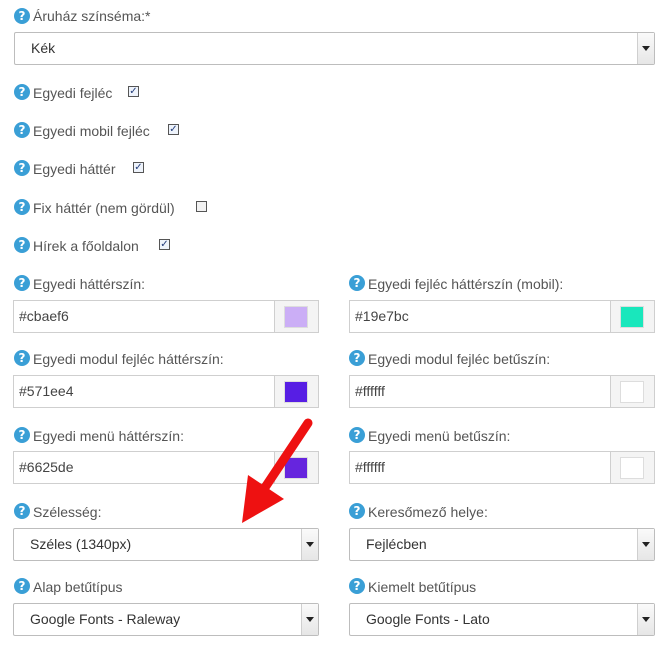 The width and height of the screenshot is (669, 645). Describe the element at coordinates (128, 359) in the screenshot. I see `color-label-module-header-bg: Egyedi modul fejléc háttérszín:` at that location.